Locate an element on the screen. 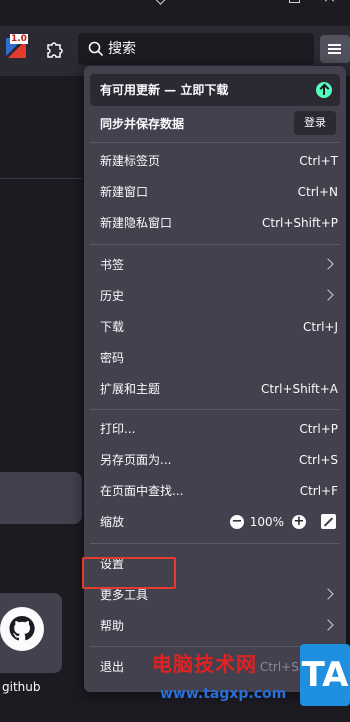 The height and width of the screenshot is (722, 350). menu-item-help: 帮助 is located at coordinates (215, 626).